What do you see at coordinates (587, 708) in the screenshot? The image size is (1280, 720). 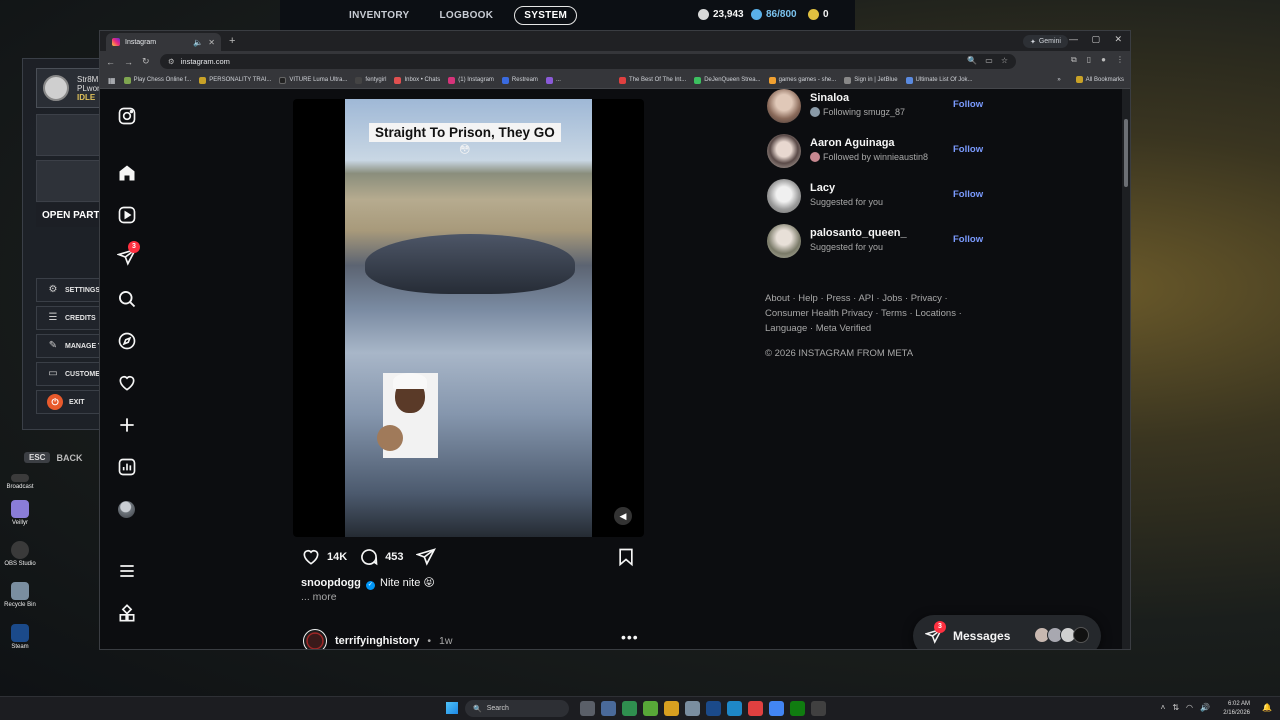 I see `task-view-icon` at bounding box center [587, 708].